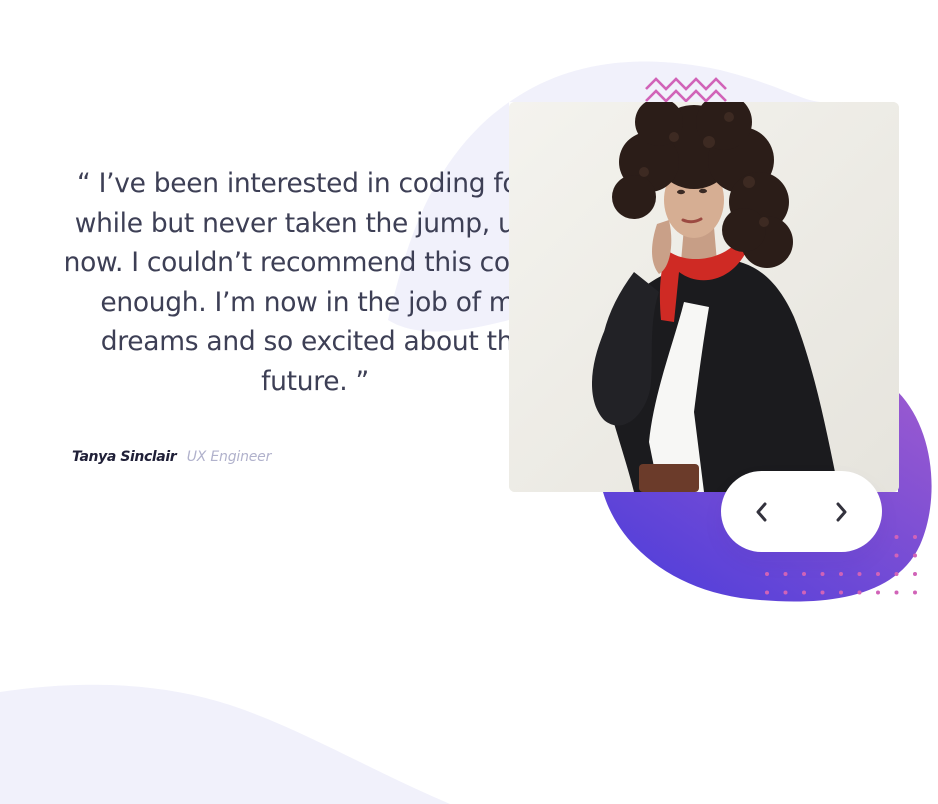  I want to click on previous-button, so click(761, 512).